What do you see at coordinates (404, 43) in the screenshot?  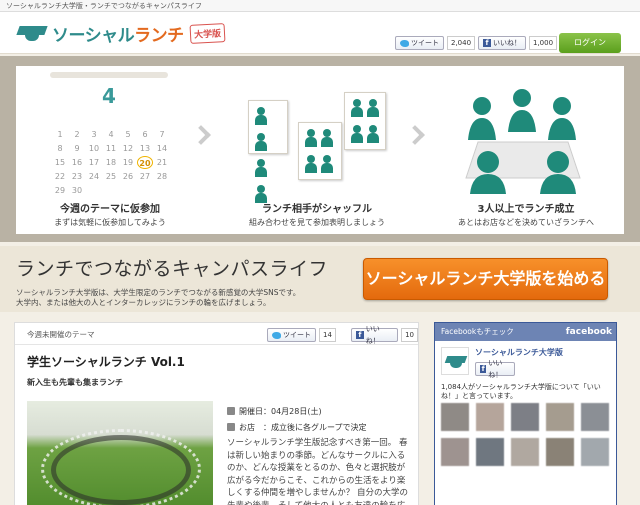 I see `twitter-bird-icon` at bounding box center [404, 43].